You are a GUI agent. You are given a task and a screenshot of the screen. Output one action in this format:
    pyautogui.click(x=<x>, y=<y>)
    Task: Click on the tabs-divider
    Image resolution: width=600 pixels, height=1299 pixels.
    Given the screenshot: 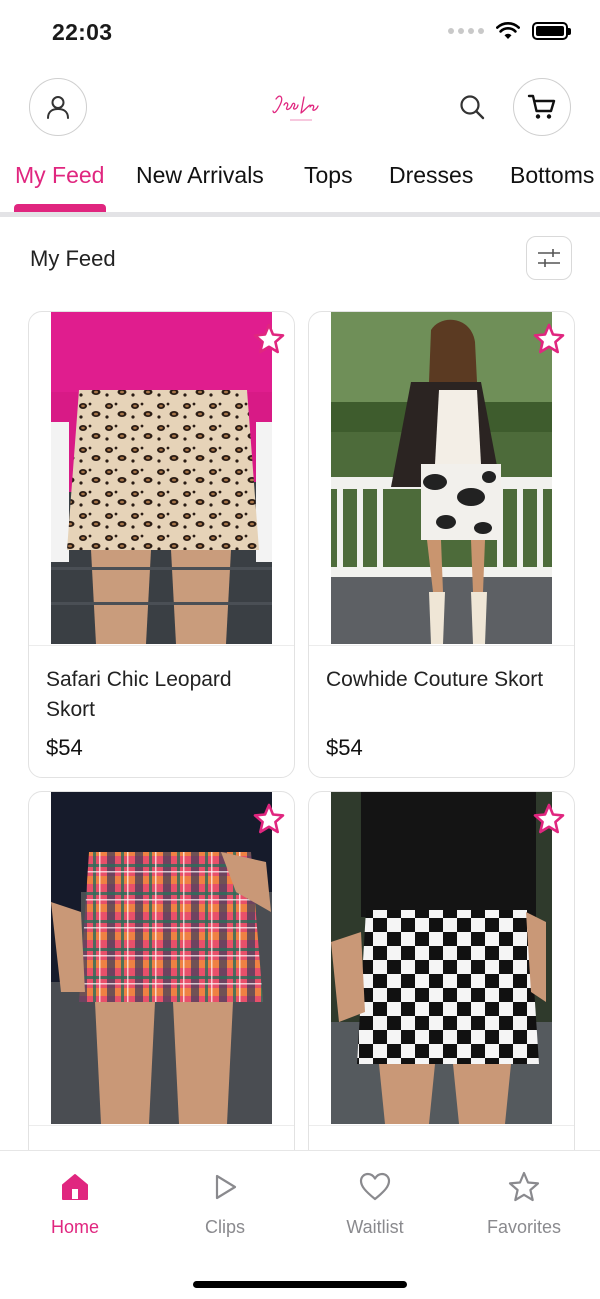 What is the action you would take?
    pyautogui.click(x=300, y=214)
    